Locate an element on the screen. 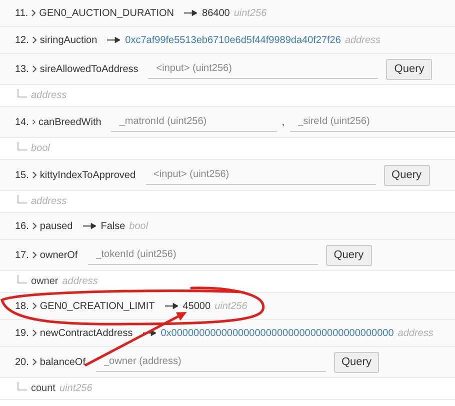 The height and width of the screenshot is (406, 455). function-number: 18. is located at coordinates (22, 306).